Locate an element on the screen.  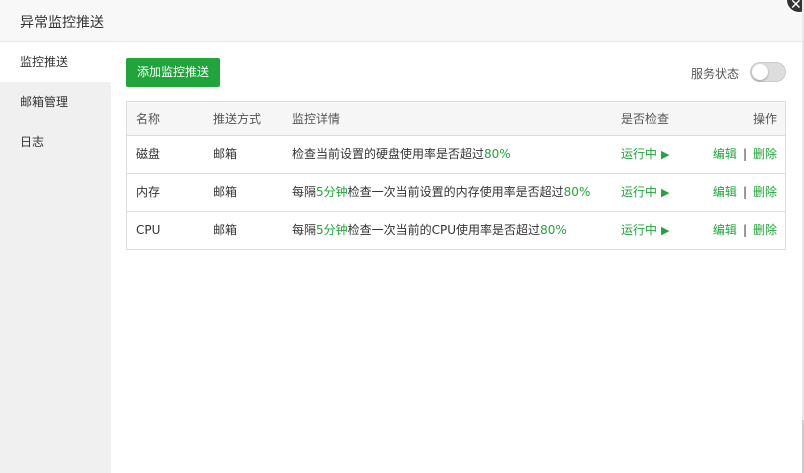
sidebar-item-mailbox: 邮箱管理 is located at coordinates (55, 102).